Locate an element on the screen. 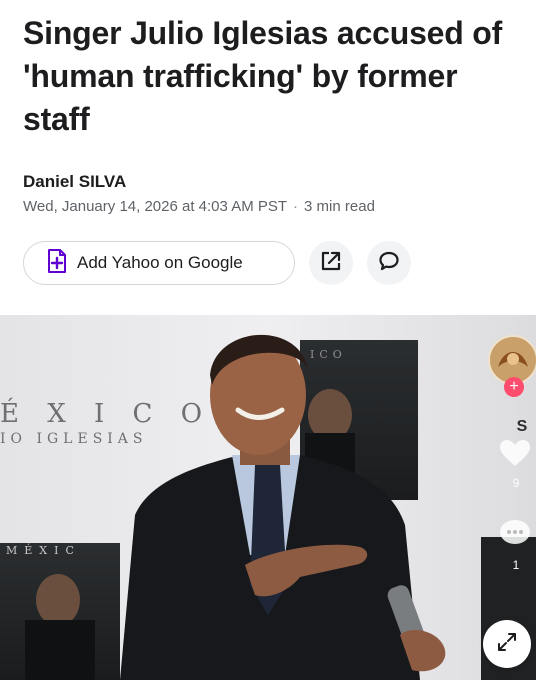  comment-count: 1 is located at coordinates (516, 565).